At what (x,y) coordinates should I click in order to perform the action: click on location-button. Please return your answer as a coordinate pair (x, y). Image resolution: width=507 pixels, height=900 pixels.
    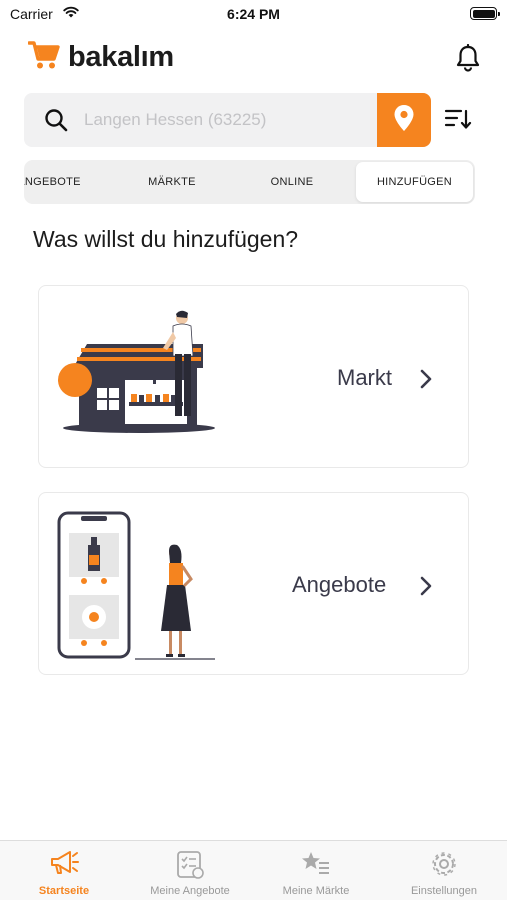
    Looking at the image, I should click on (404, 120).